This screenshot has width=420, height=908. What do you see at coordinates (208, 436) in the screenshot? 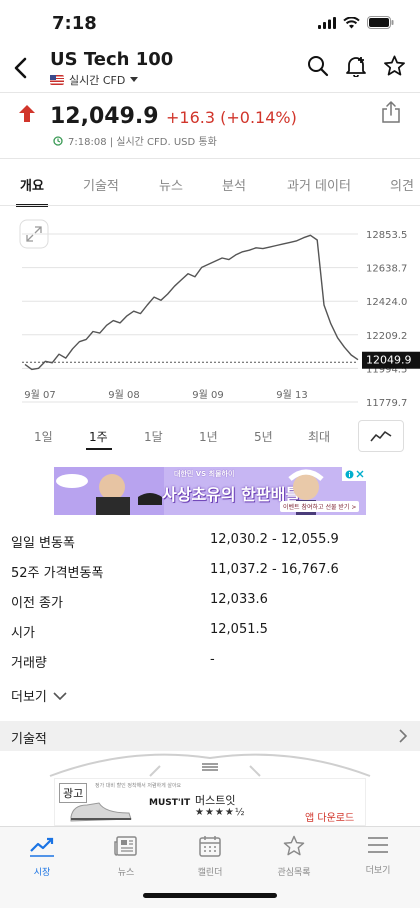
I see `range-1y: 1년` at bounding box center [208, 436].